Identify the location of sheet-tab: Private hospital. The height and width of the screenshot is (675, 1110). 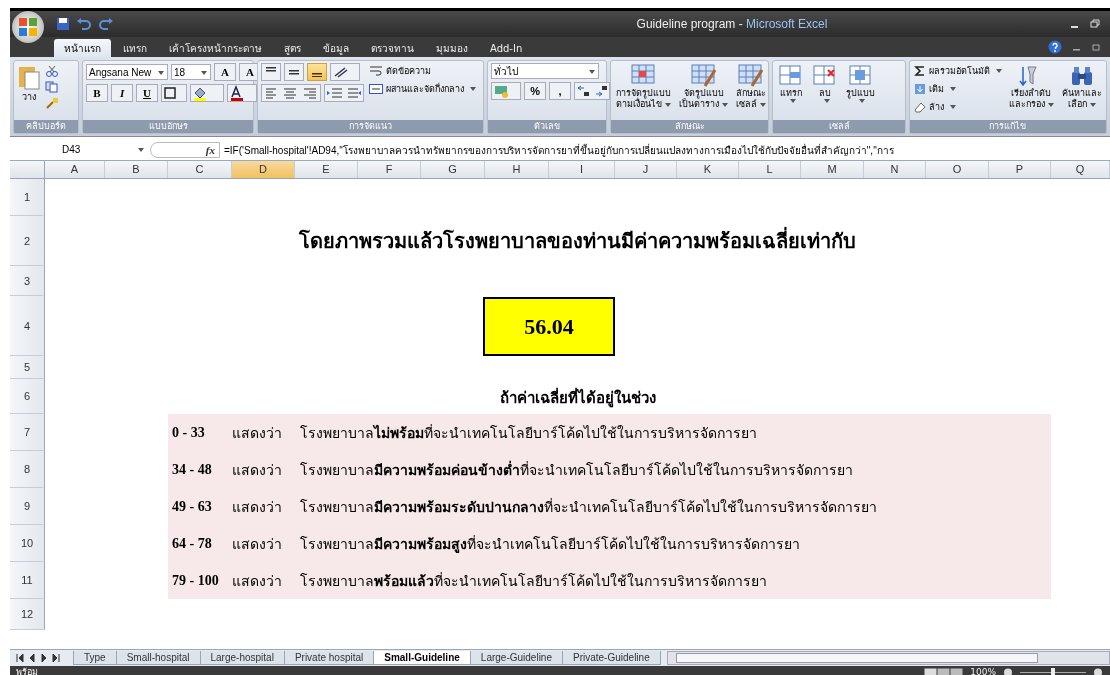
(329, 658).